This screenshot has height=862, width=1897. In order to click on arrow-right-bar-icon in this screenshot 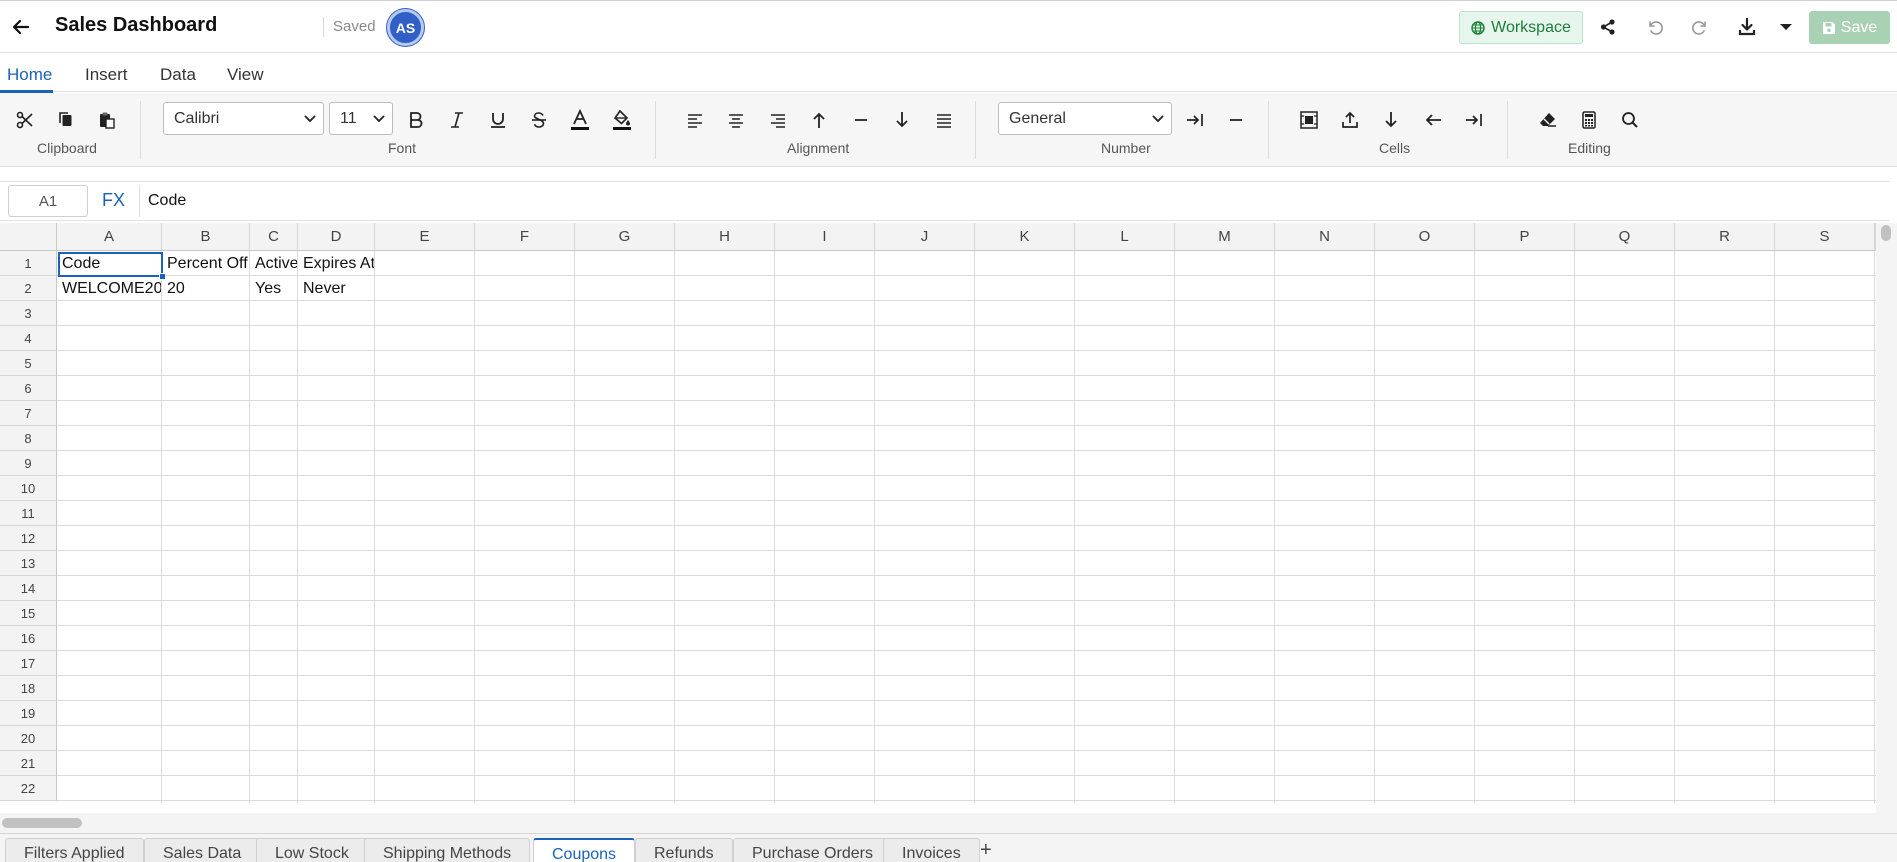, I will do `click(1474, 120)`.